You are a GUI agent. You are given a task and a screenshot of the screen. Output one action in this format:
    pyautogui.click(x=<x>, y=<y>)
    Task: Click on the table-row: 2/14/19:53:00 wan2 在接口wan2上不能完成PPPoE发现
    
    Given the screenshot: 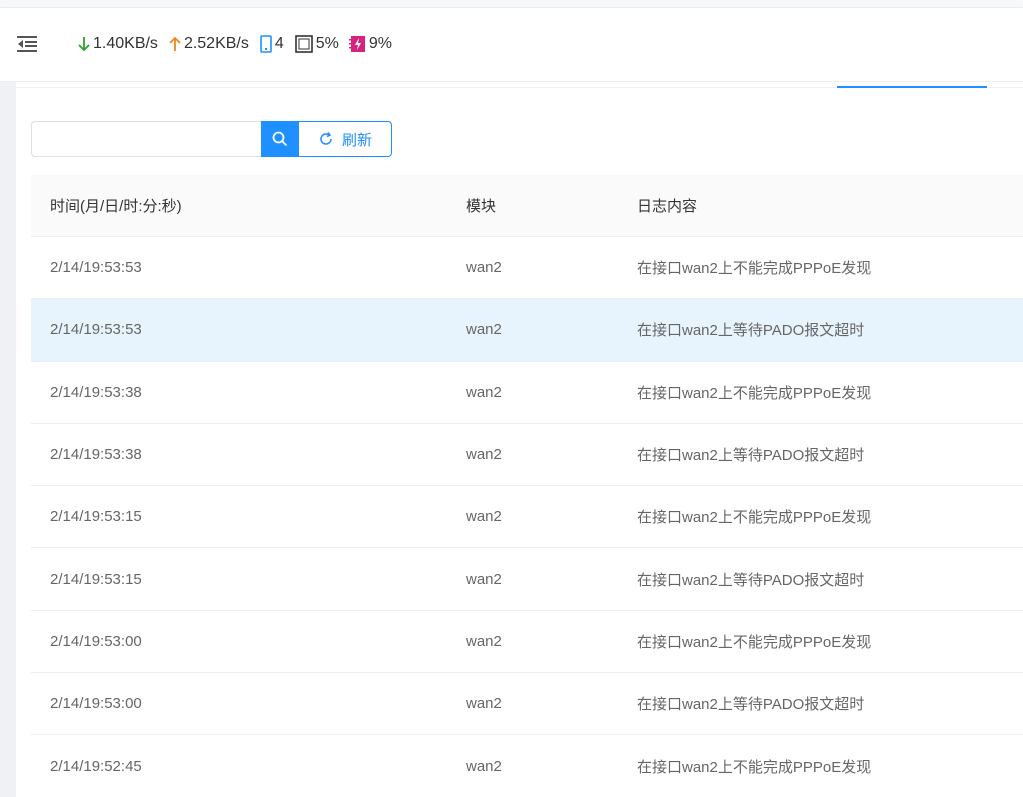 What is the action you would take?
    pyautogui.click(x=527, y=642)
    